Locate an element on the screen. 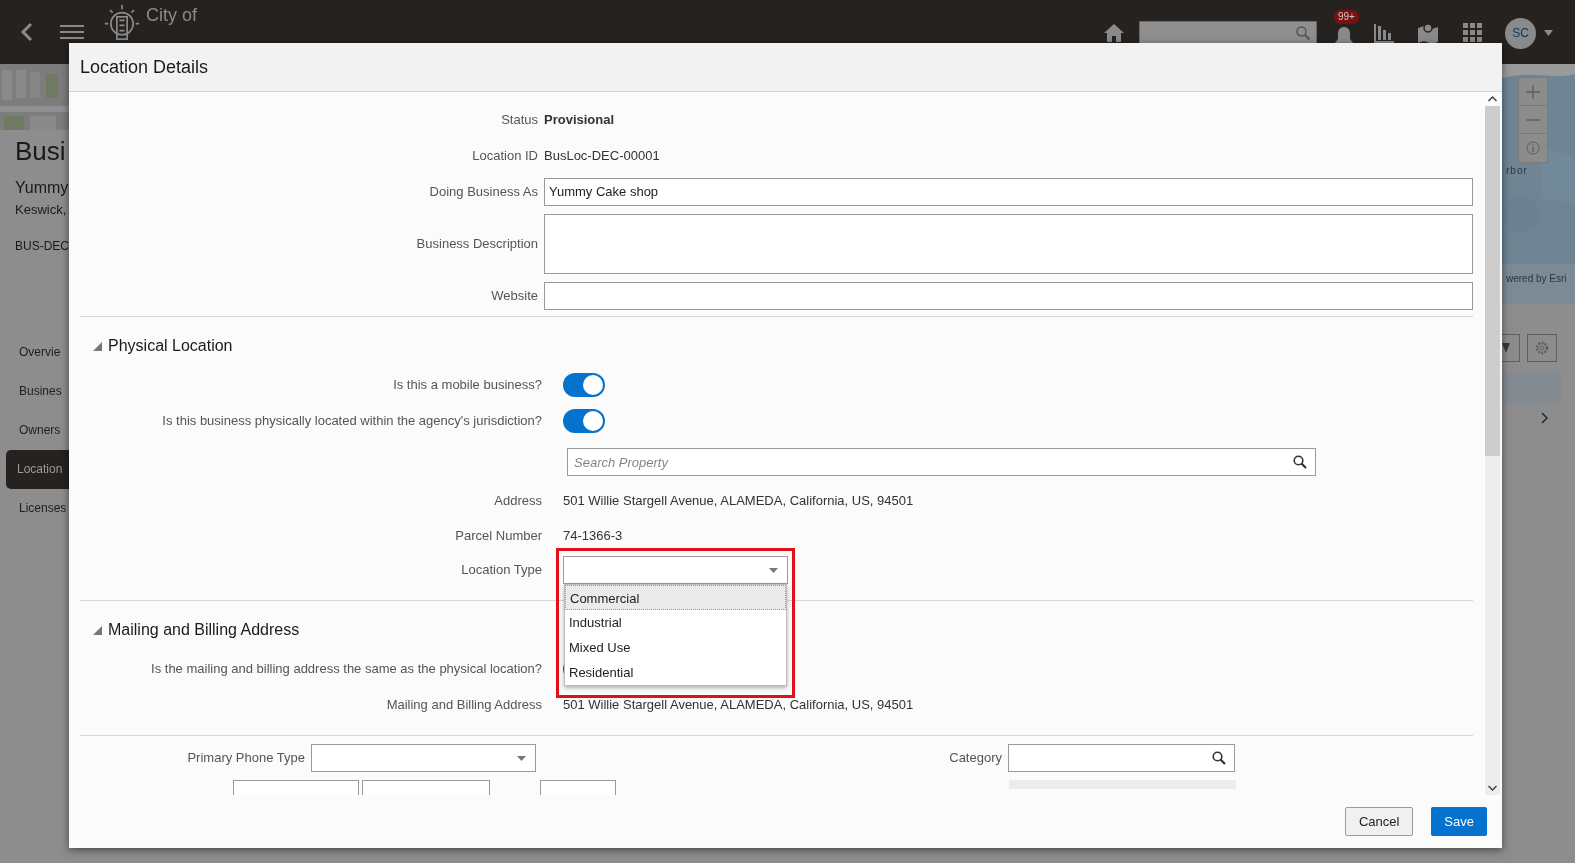 Image resolution: width=1575 pixels, height=863 pixels. dropdown-option: Industrial is located at coordinates (675, 622).